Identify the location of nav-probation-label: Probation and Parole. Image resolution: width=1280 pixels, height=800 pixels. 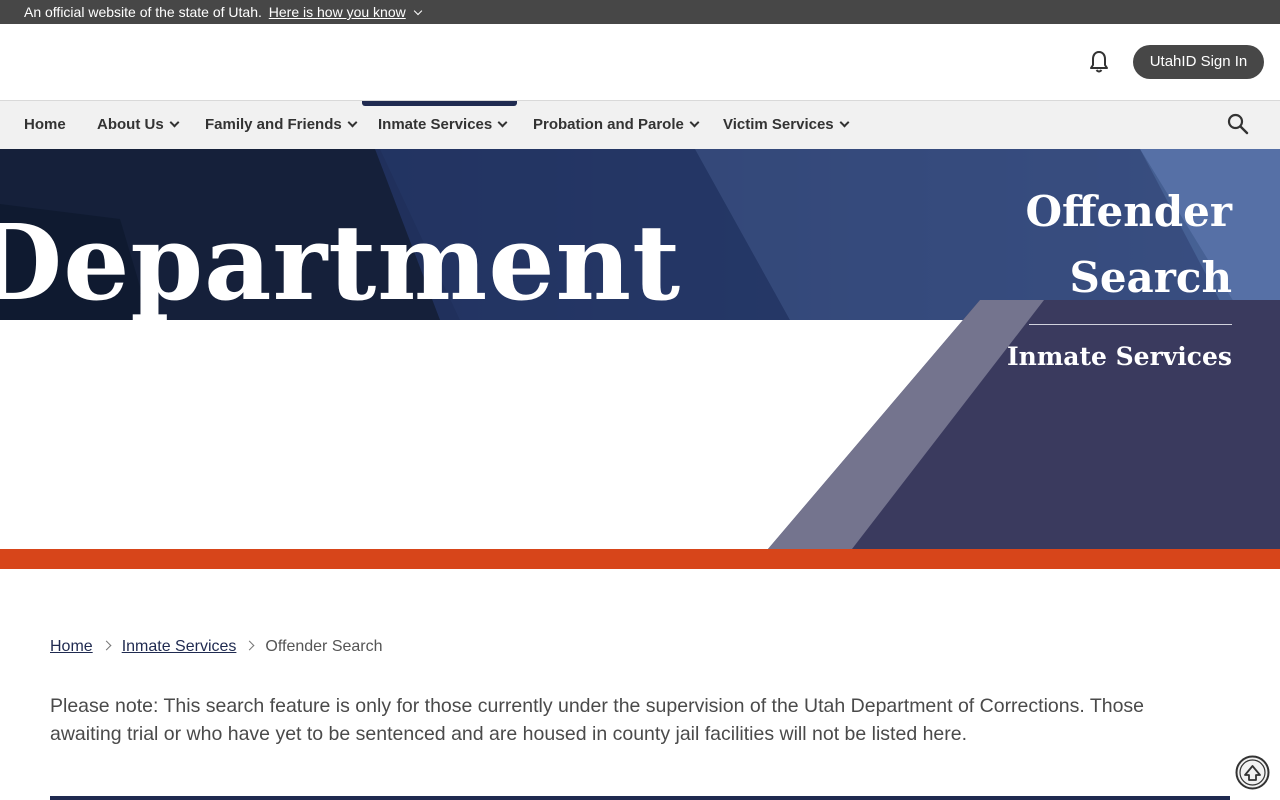
(608, 124).